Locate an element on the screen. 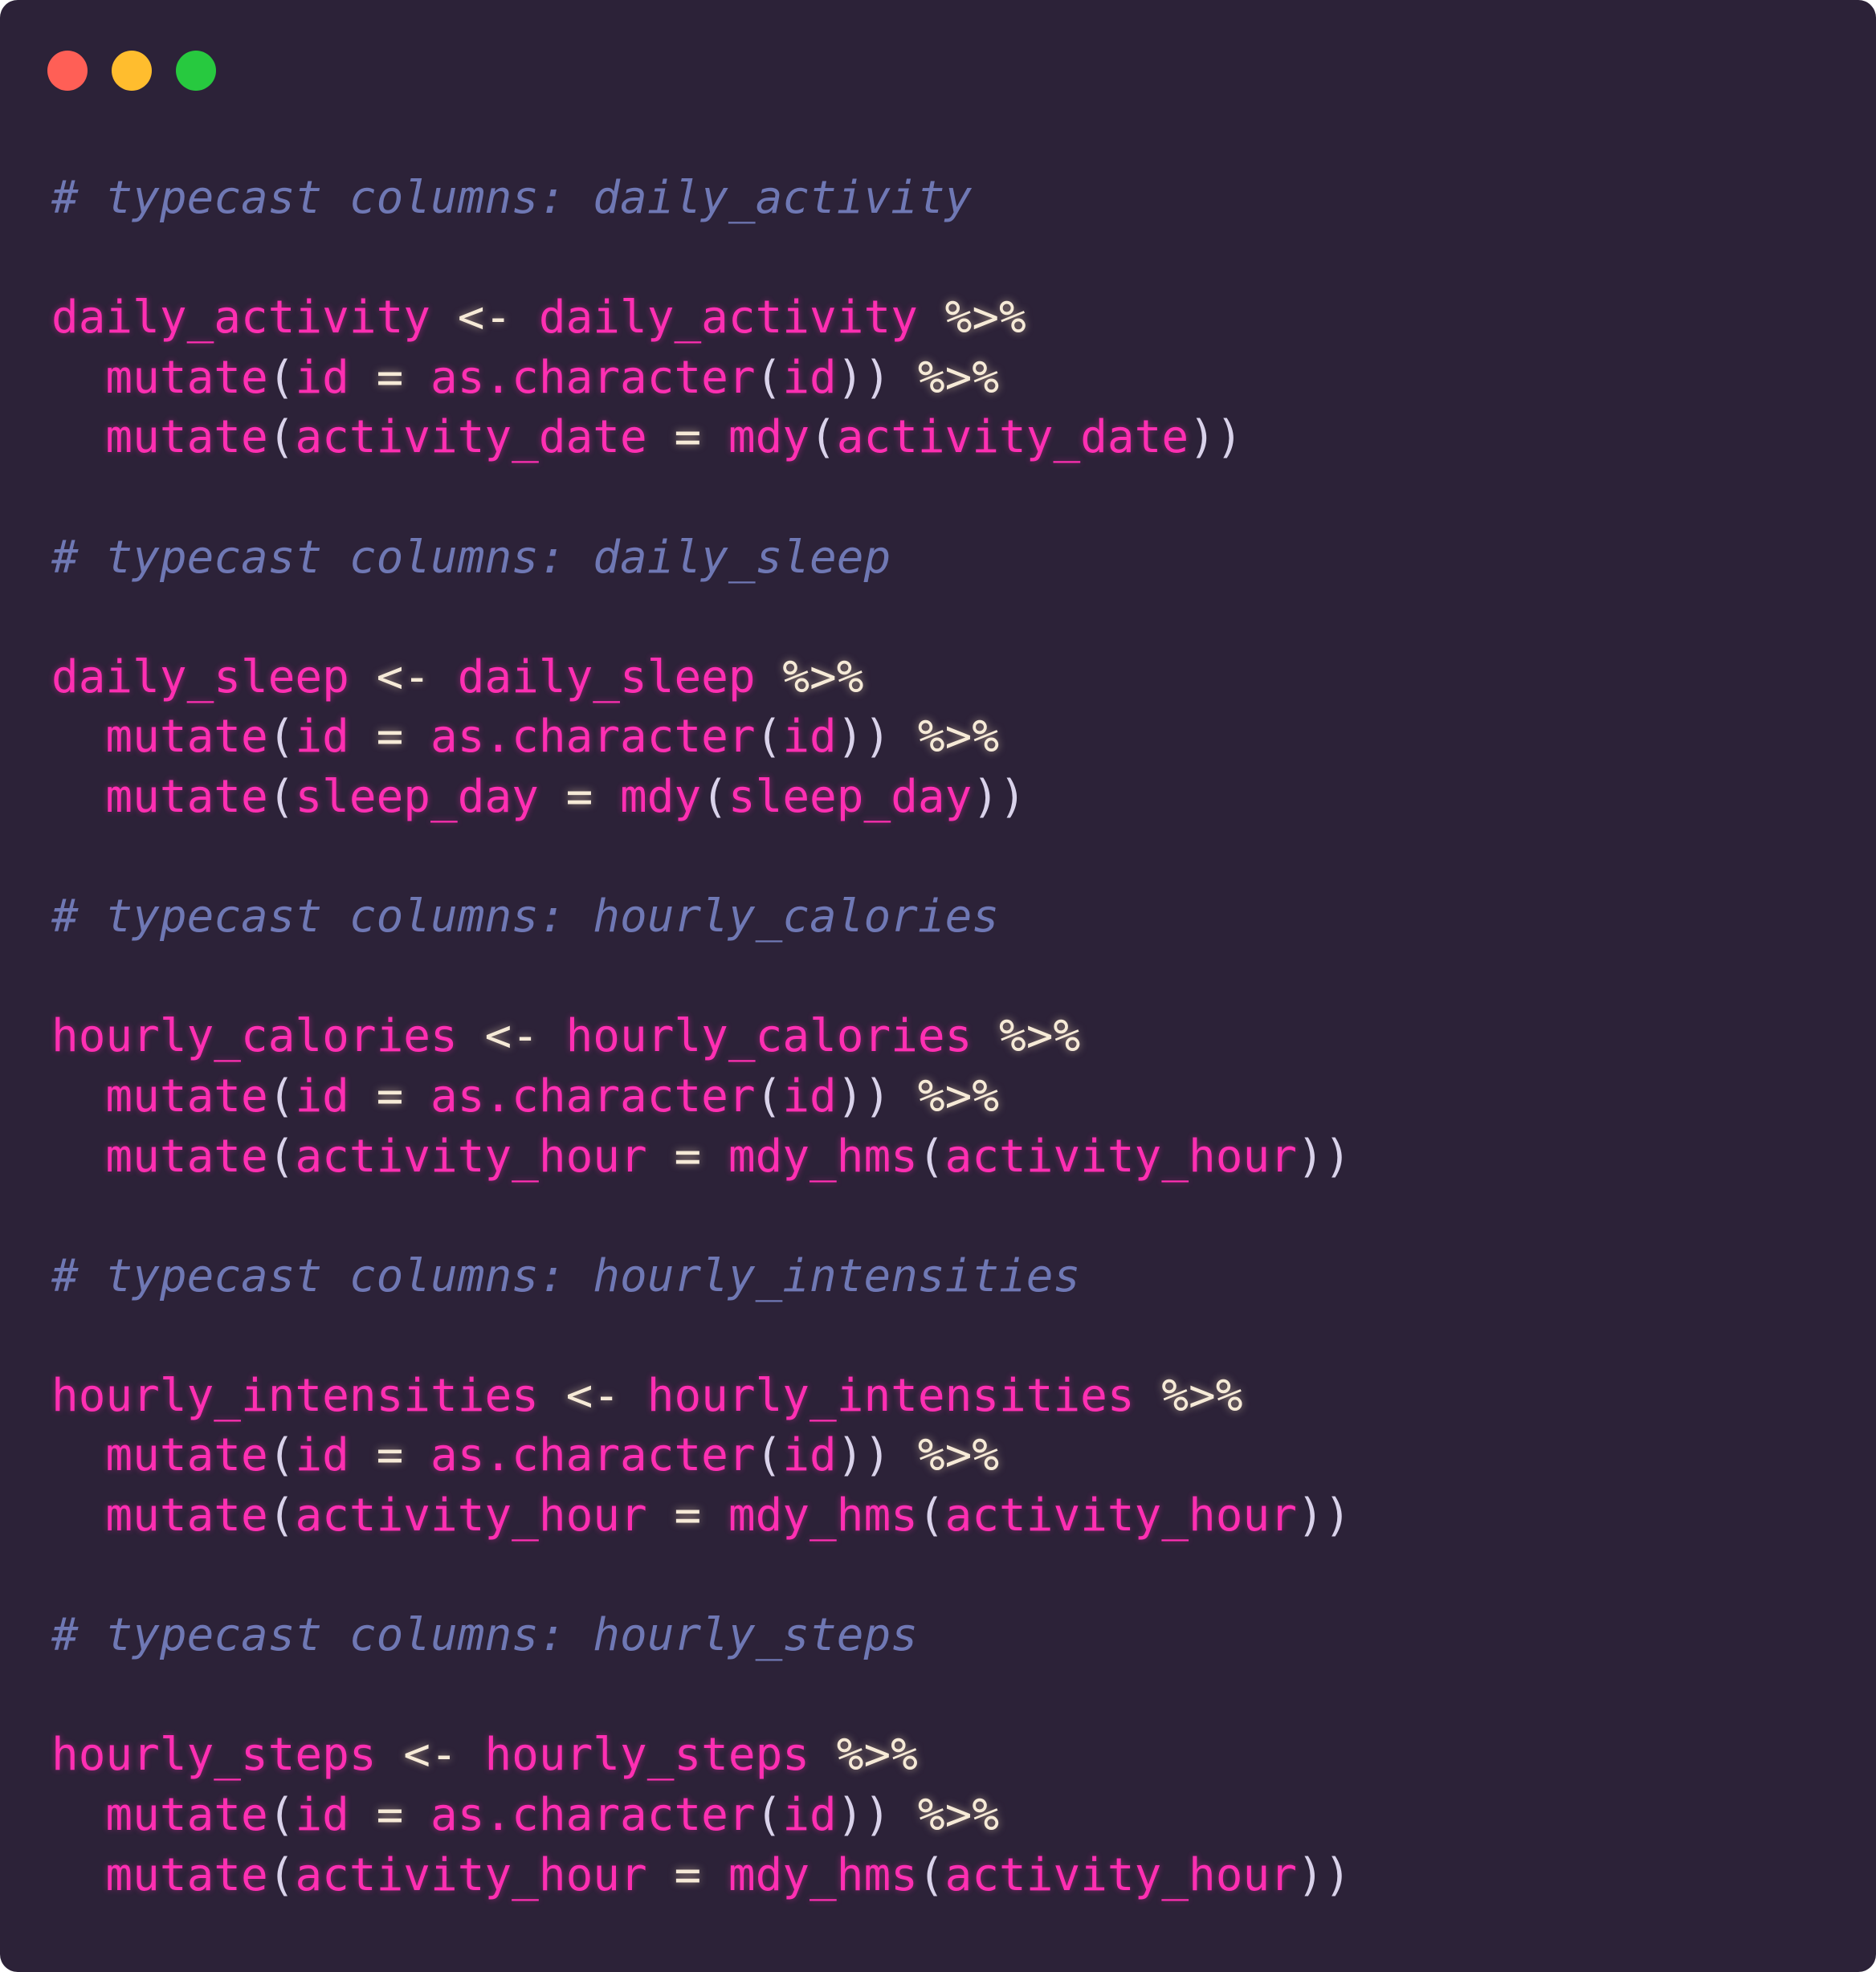 The width and height of the screenshot is (1876, 1972). comment-token: # typecast columns: hourly_steps is located at coordinates (485, 1635).